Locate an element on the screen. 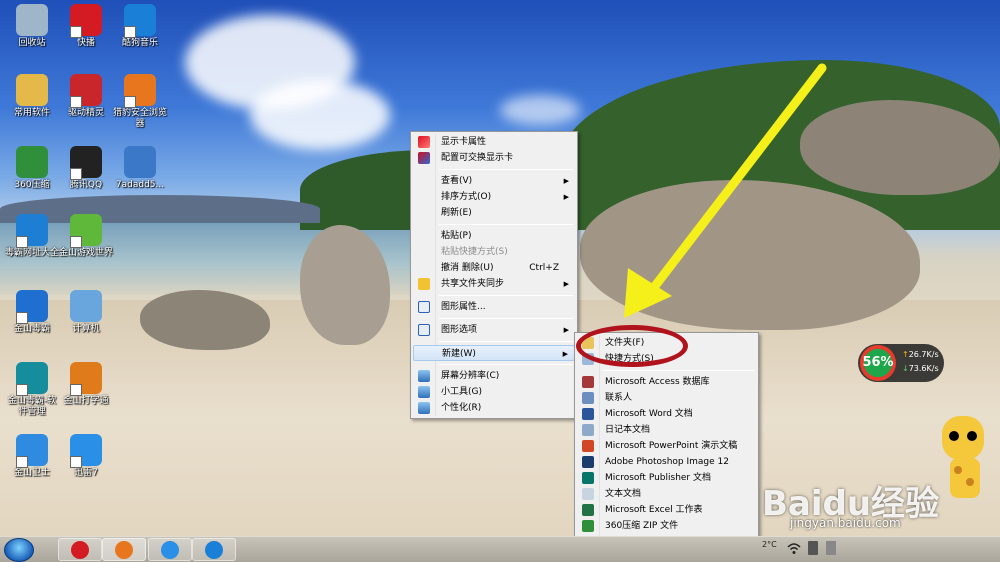  menu-item-refresh: 刷新(E) is located at coordinates (494, 213).